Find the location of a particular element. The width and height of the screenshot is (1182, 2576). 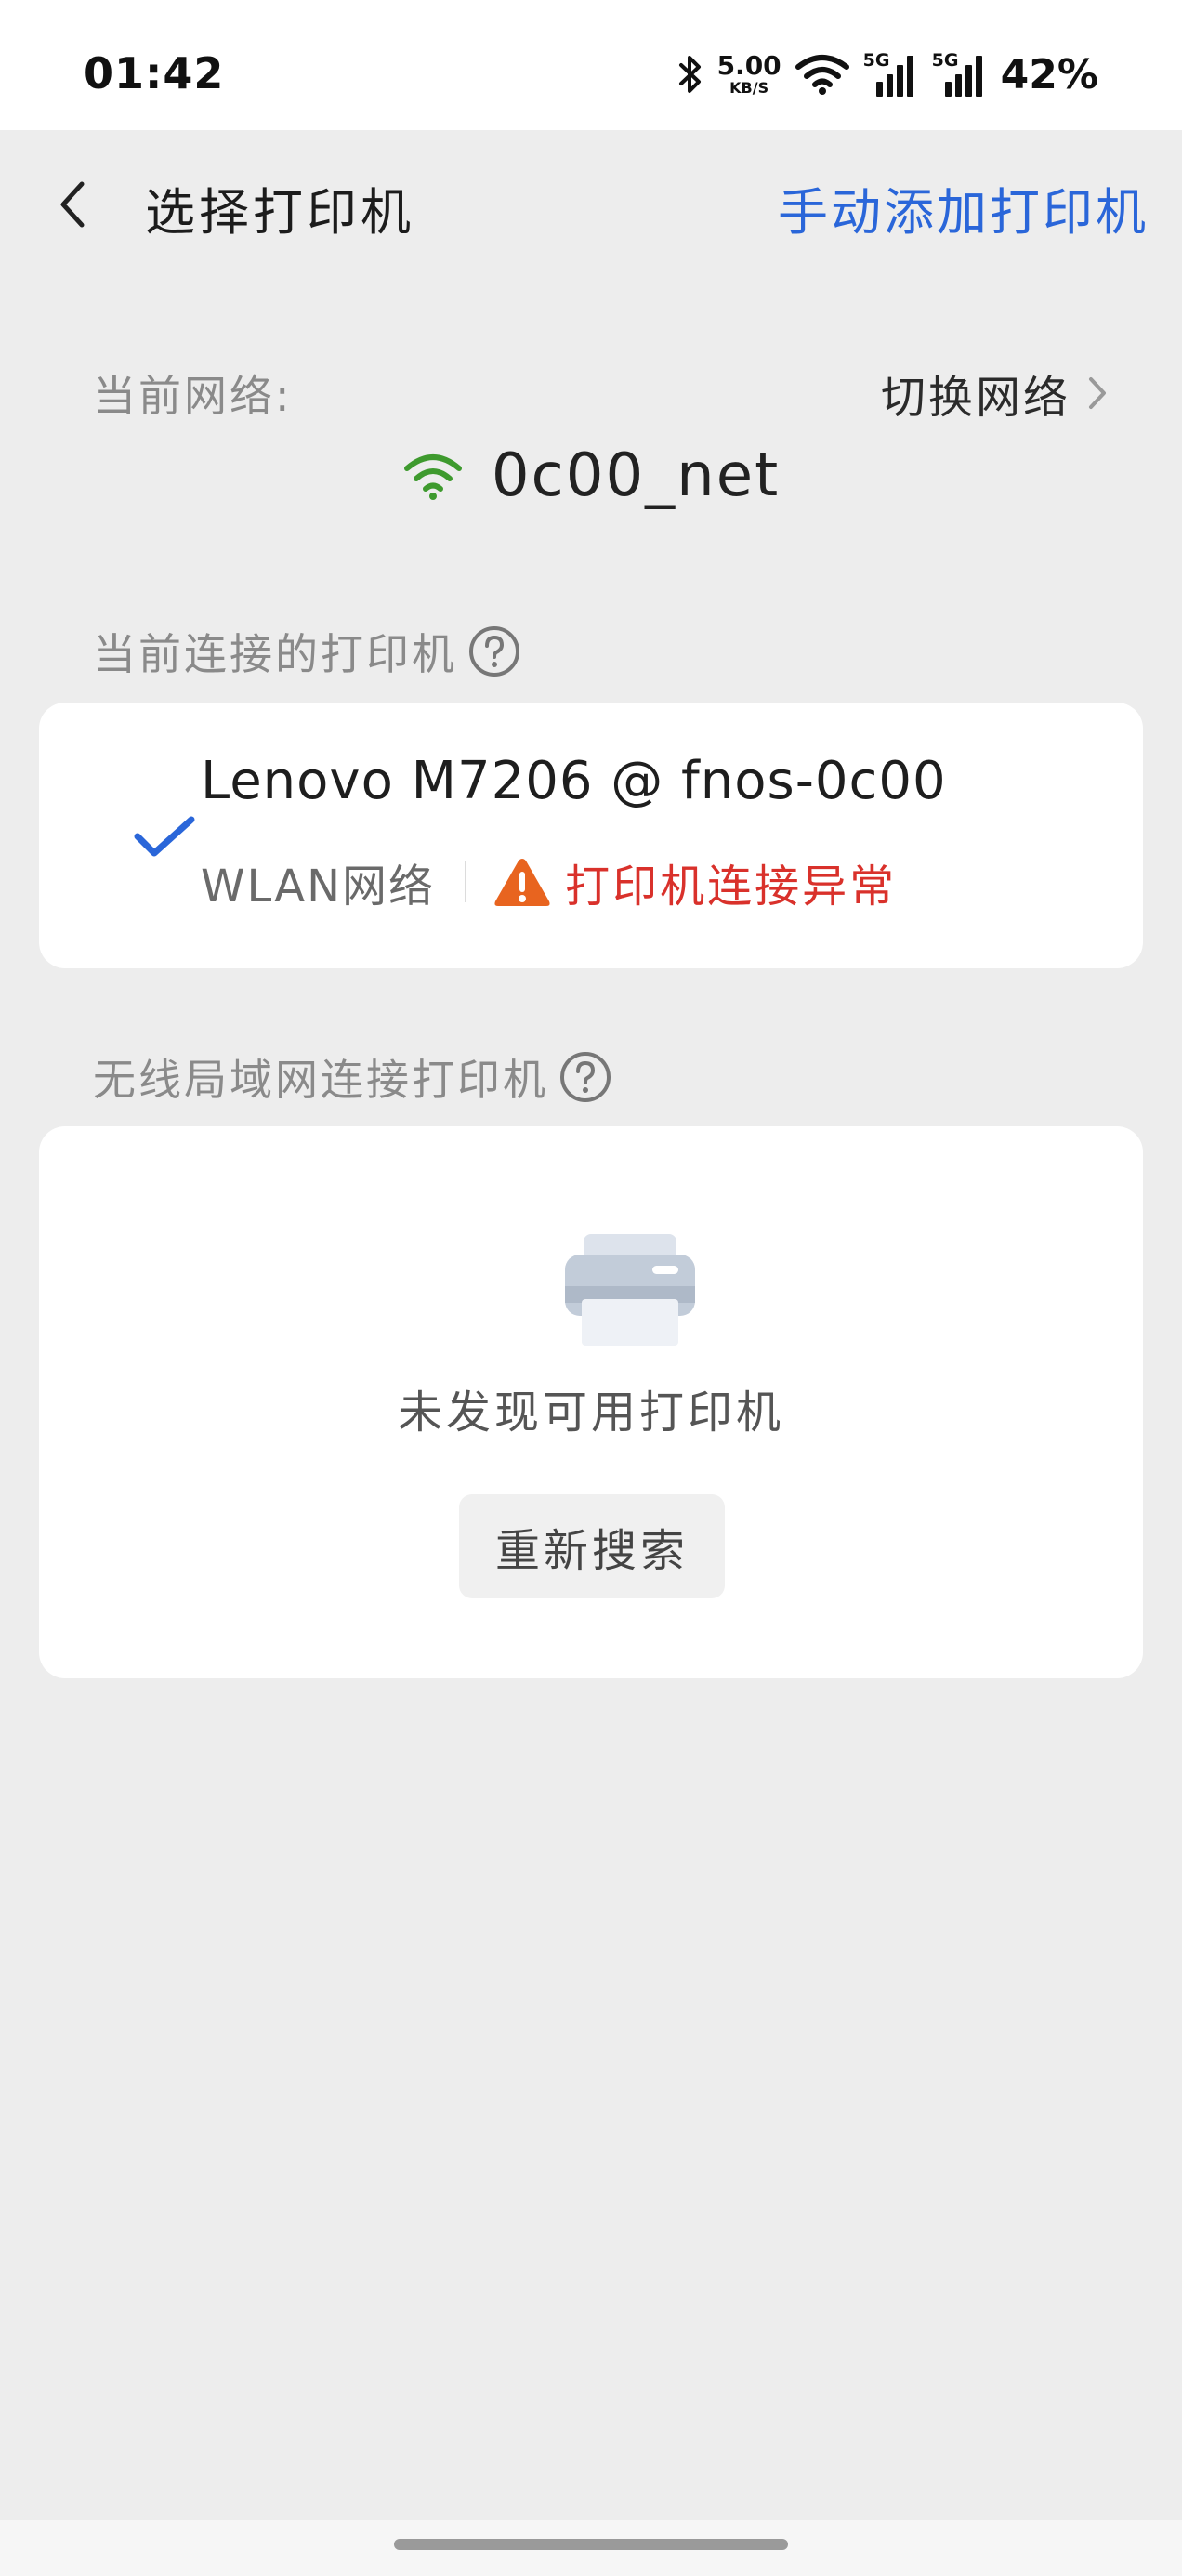

signal-2: 5G is located at coordinates (960, 74).